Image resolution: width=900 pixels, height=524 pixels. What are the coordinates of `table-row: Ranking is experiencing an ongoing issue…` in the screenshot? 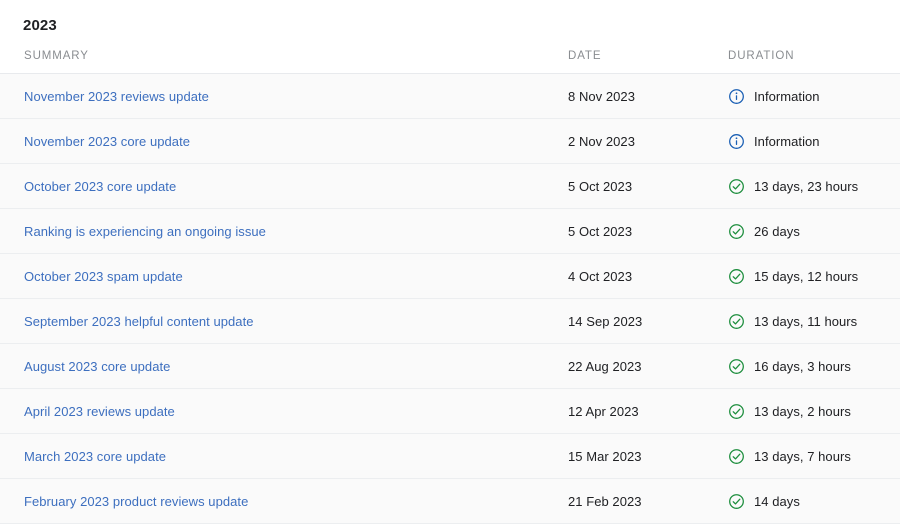 It's located at (450, 231).